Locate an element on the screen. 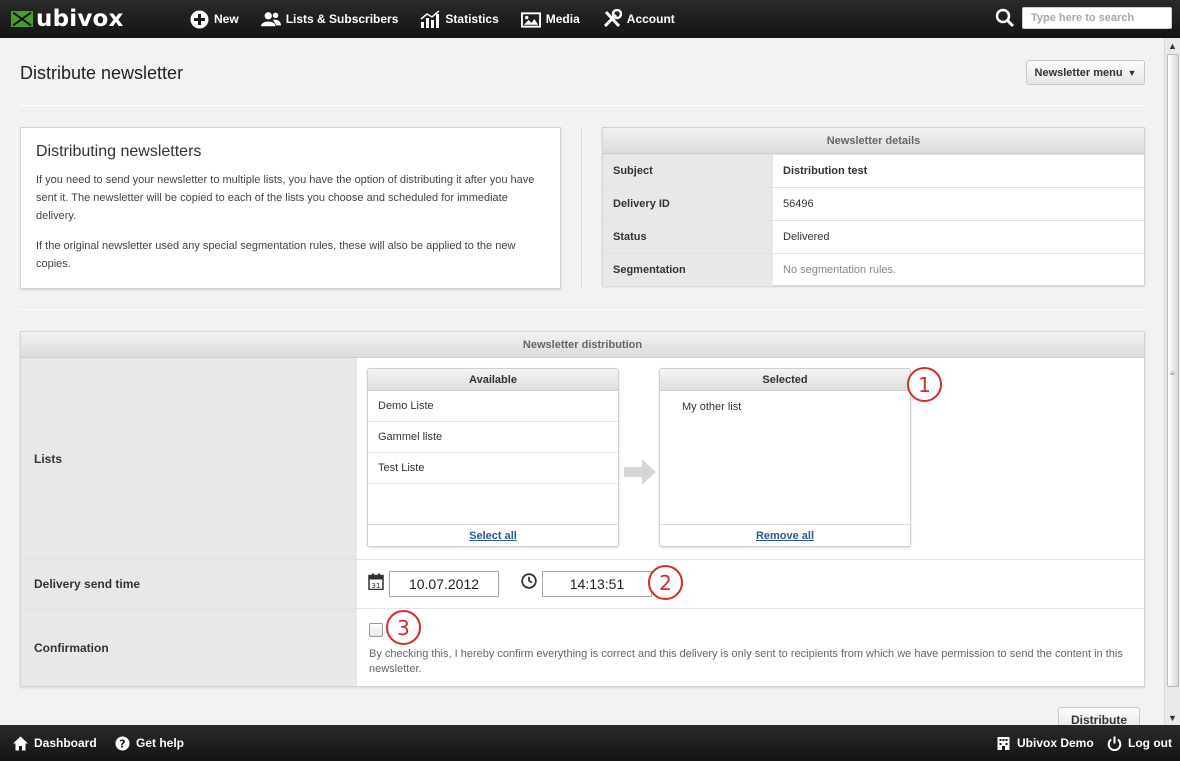 The width and height of the screenshot is (1180, 761). users-icon is located at coordinates (270, 19).